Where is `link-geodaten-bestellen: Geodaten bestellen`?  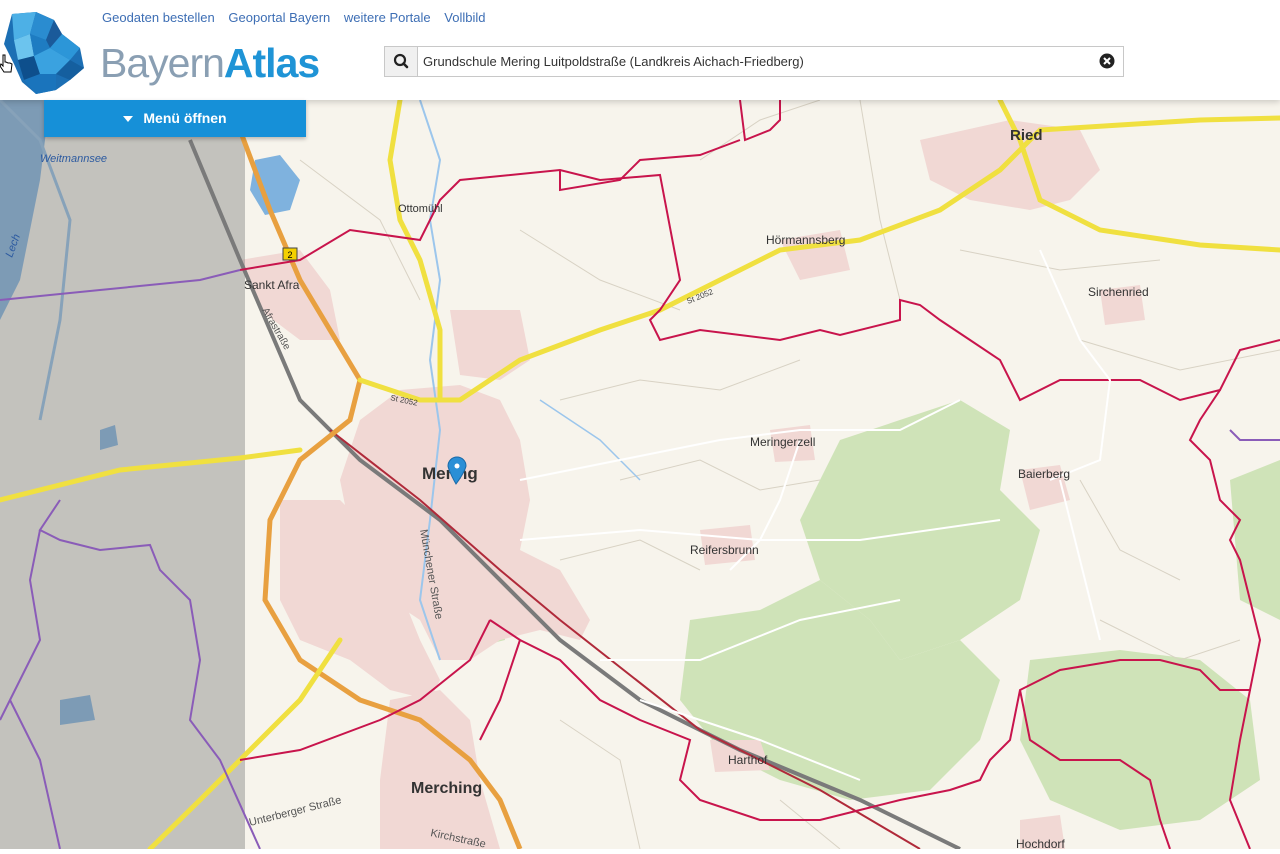 link-geodaten-bestellen: Geodaten bestellen is located at coordinates (158, 17).